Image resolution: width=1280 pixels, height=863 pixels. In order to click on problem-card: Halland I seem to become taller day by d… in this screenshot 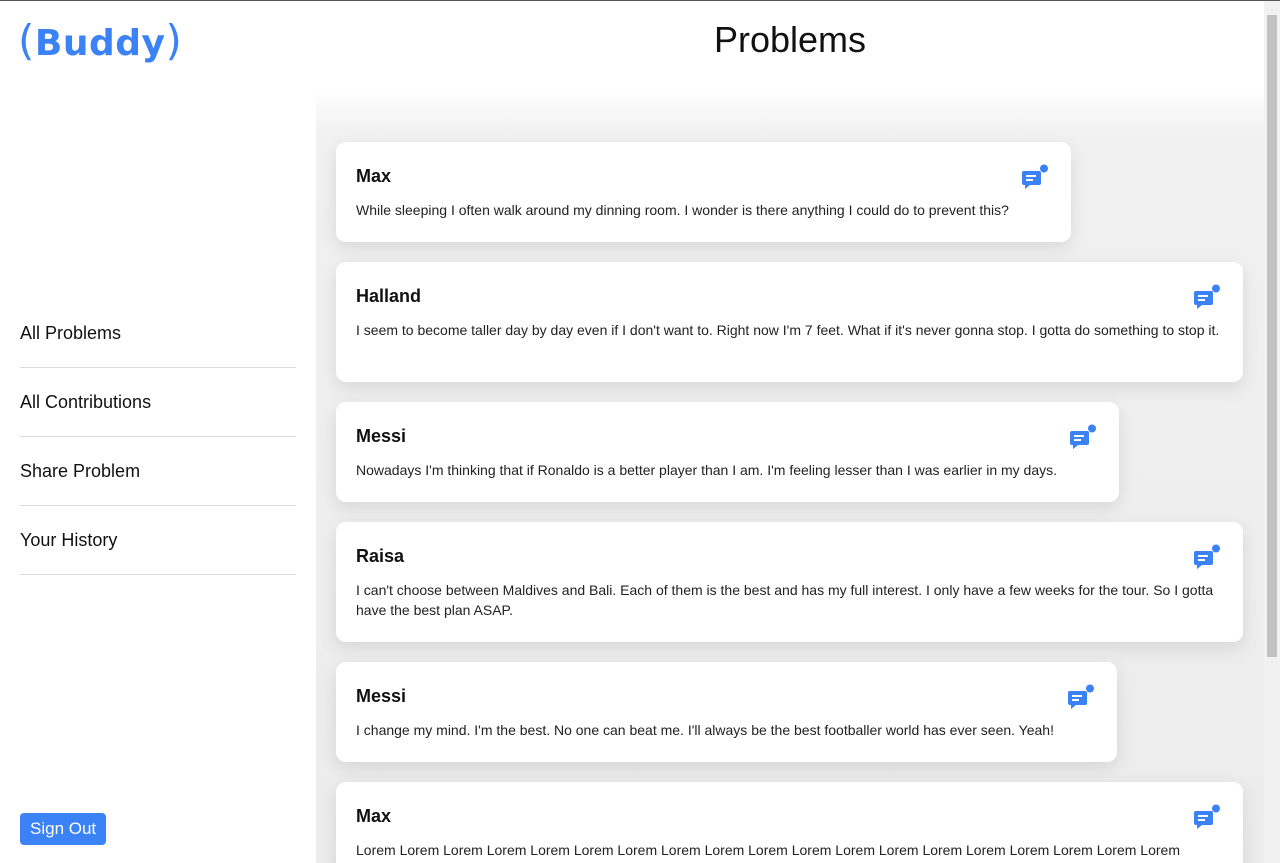, I will do `click(789, 322)`.